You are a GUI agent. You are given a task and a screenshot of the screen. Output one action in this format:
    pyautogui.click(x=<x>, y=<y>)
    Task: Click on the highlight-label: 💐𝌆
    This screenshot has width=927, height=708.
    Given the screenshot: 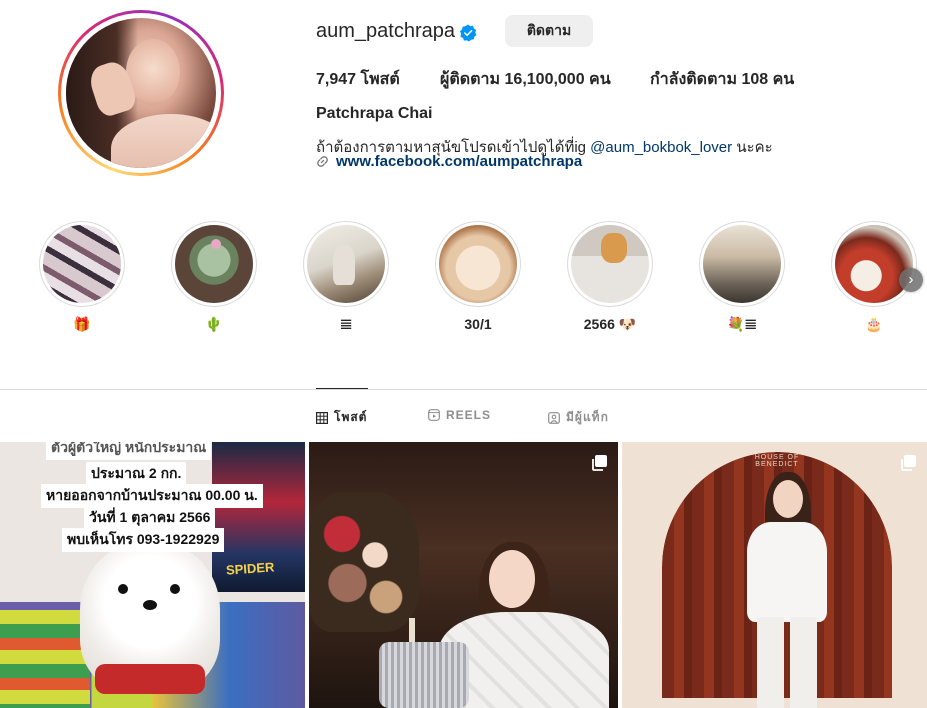 What is the action you would take?
    pyautogui.click(x=742, y=324)
    